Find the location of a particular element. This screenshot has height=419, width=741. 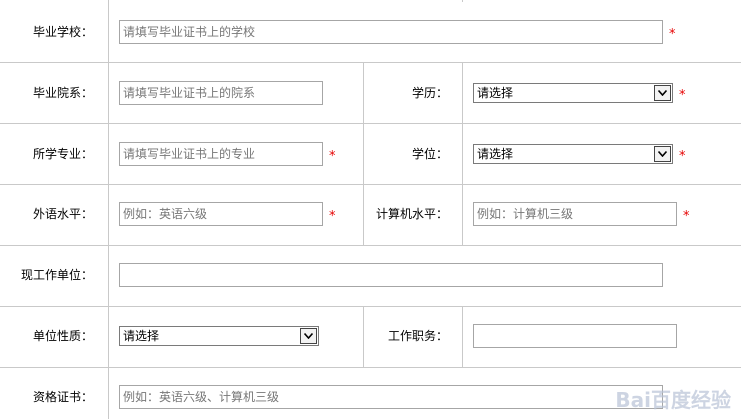

education-select: 请选择 is located at coordinates (573, 93).